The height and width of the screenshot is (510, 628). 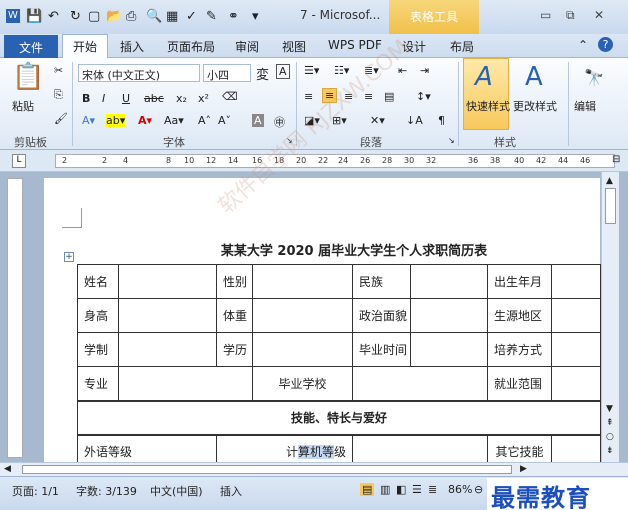 I want to click on tab-insert: 插入, so click(x=132, y=46).